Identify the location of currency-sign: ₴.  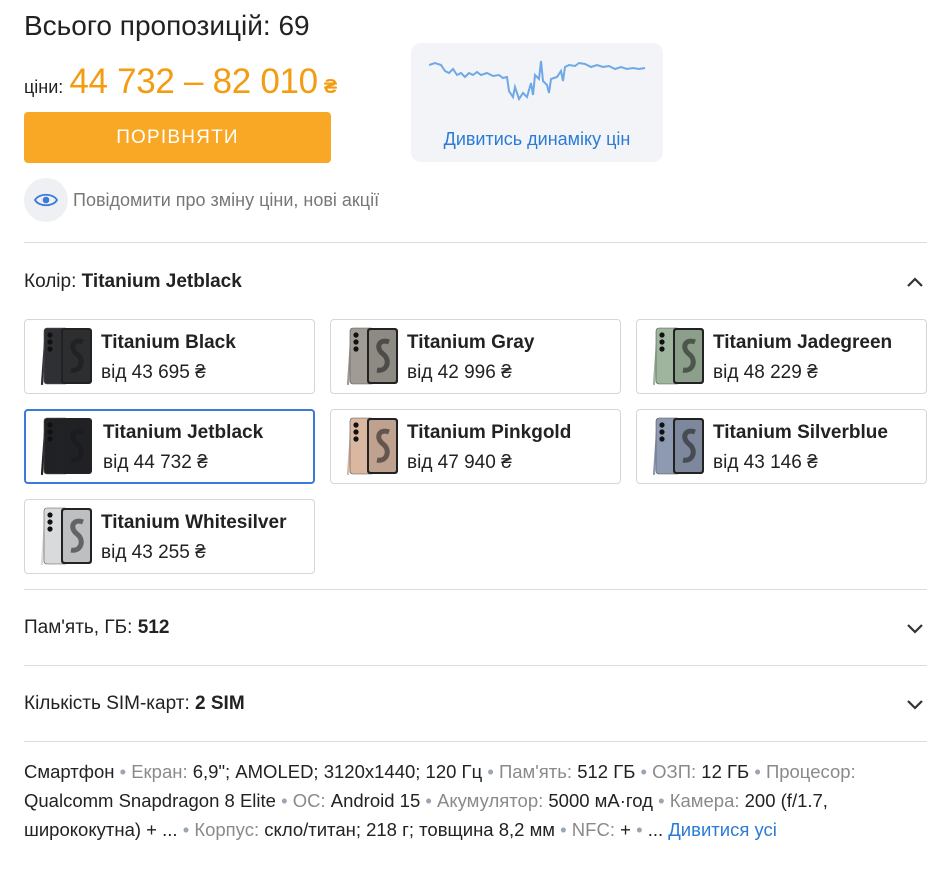
(330, 87).